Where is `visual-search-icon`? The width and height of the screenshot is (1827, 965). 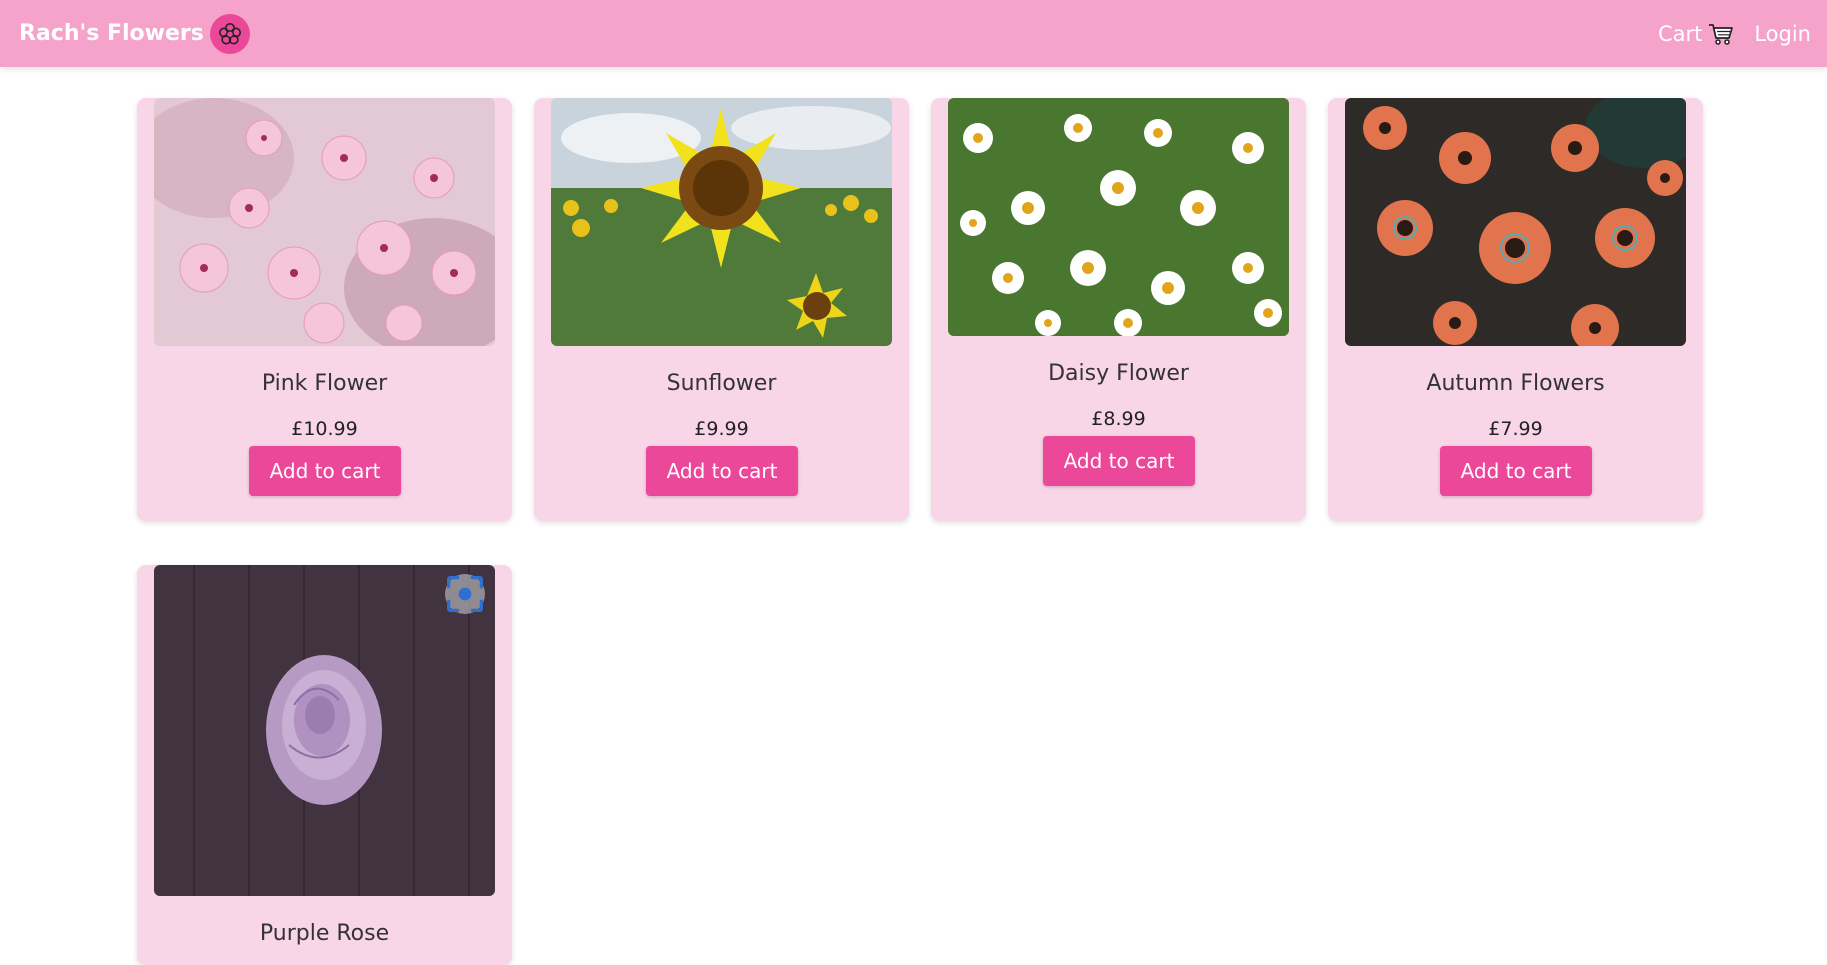 visual-search-icon is located at coordinates (465, 594).